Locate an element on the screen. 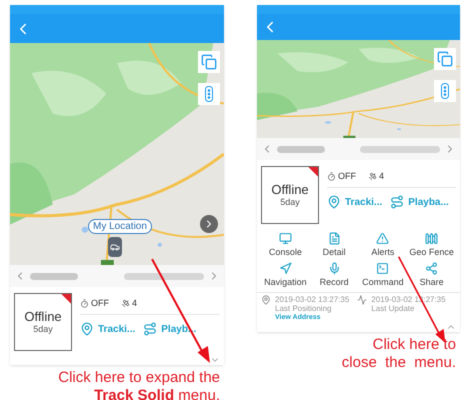 Image resolution: width=461 pixels, height=400 pixels. menu-item: Alerts is located at coordinates (383, 245).